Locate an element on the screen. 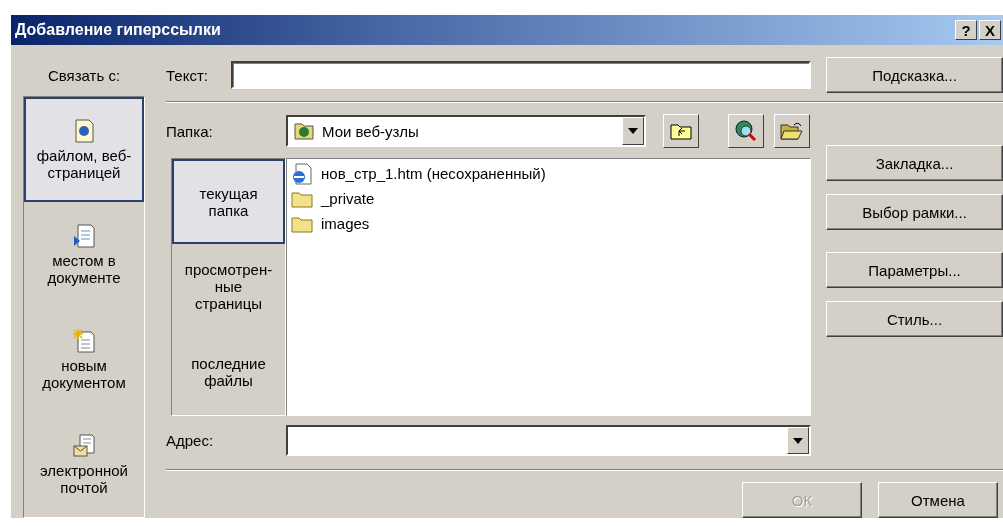 Image resolution: width=1003 pixels, height=526 pixels. browse-file-button is located at coordinates (792, 131).